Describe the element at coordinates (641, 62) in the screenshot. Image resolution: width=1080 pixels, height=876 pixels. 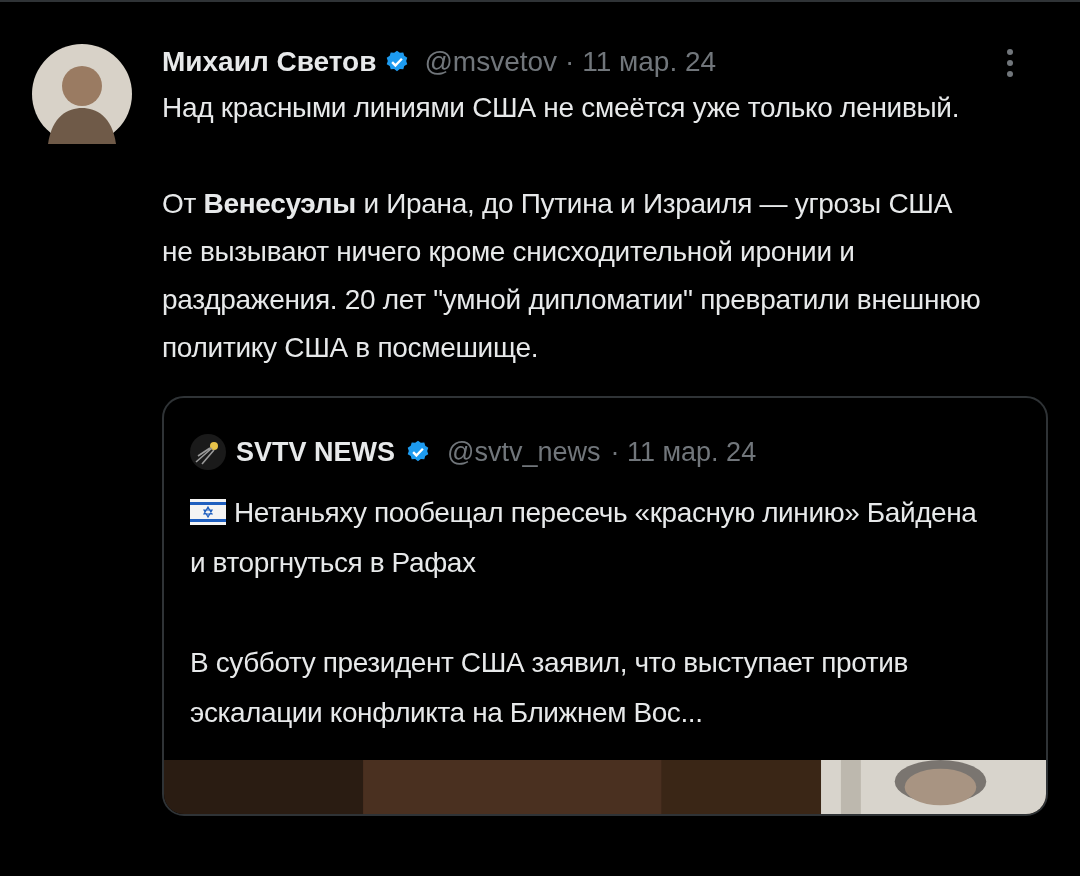
I see `post-date: · 11 мар. 24` at that location.